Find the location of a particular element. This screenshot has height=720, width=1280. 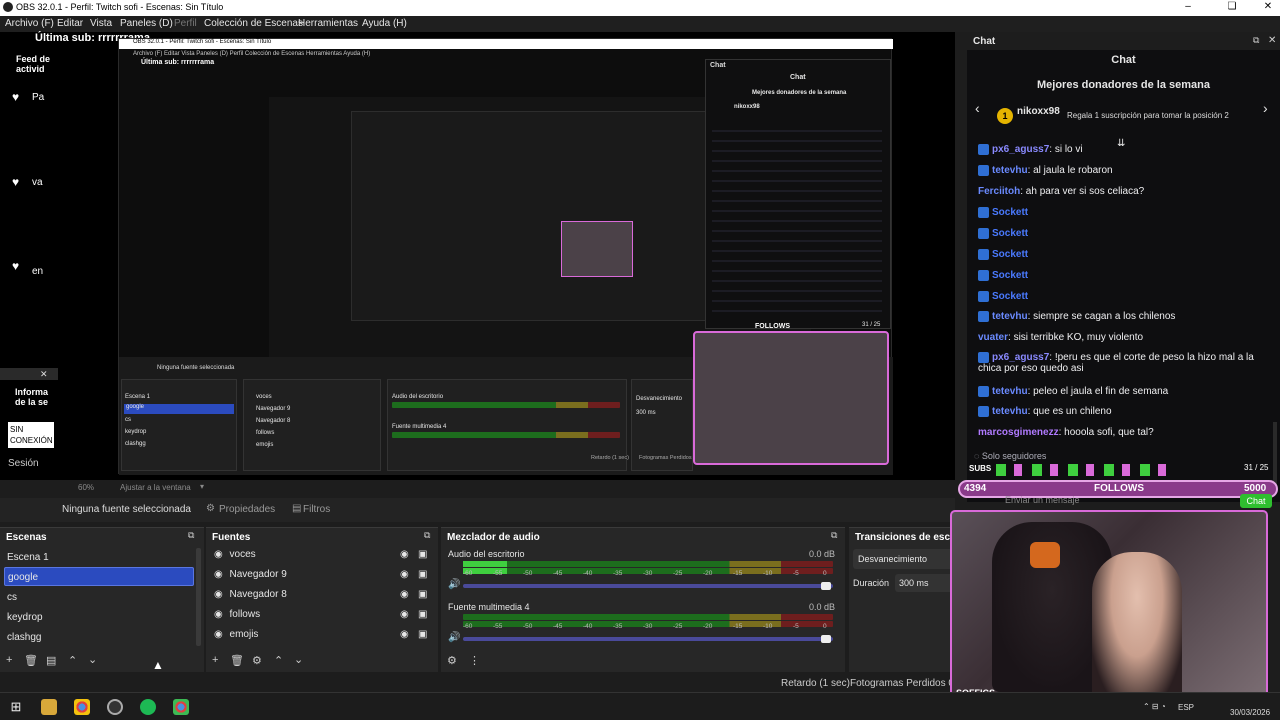

source-item: ◉ Navegador 9 ◉ ▣ is located at coordinates (323, 579).